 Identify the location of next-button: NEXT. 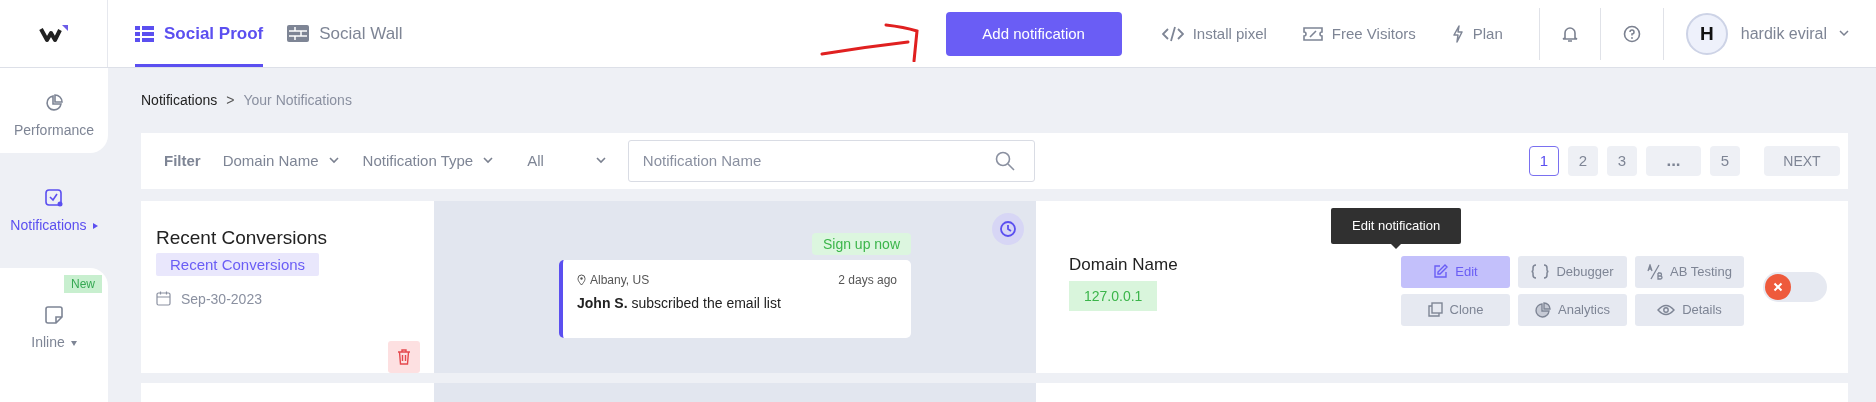
(1802, 160).